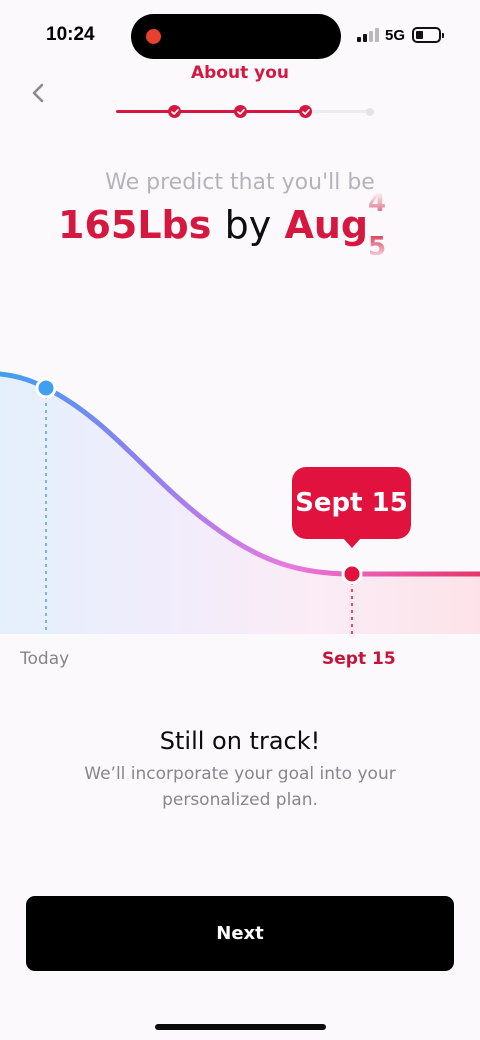 The height and width of the screenshot is (1040, 480). What do you see at coordinates (359, 659) in the screenshot?
I see `axis-end-label: Sept 15` at bounding box center [359, 659].